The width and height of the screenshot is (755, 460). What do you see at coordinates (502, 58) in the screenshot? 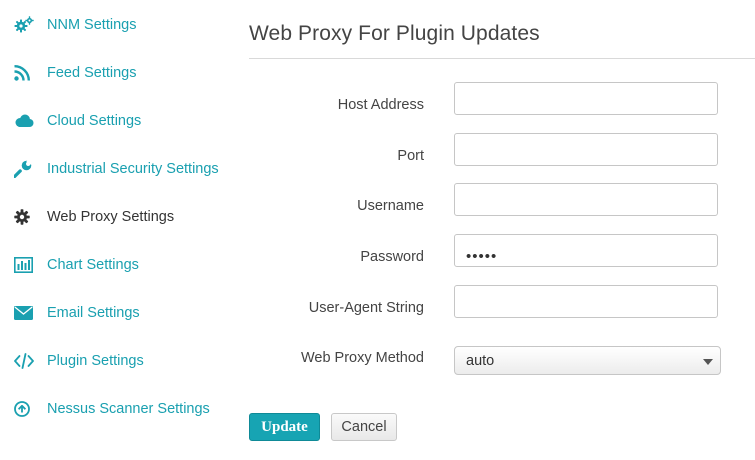
I see `title-divider` at bounding box center [502, 58].